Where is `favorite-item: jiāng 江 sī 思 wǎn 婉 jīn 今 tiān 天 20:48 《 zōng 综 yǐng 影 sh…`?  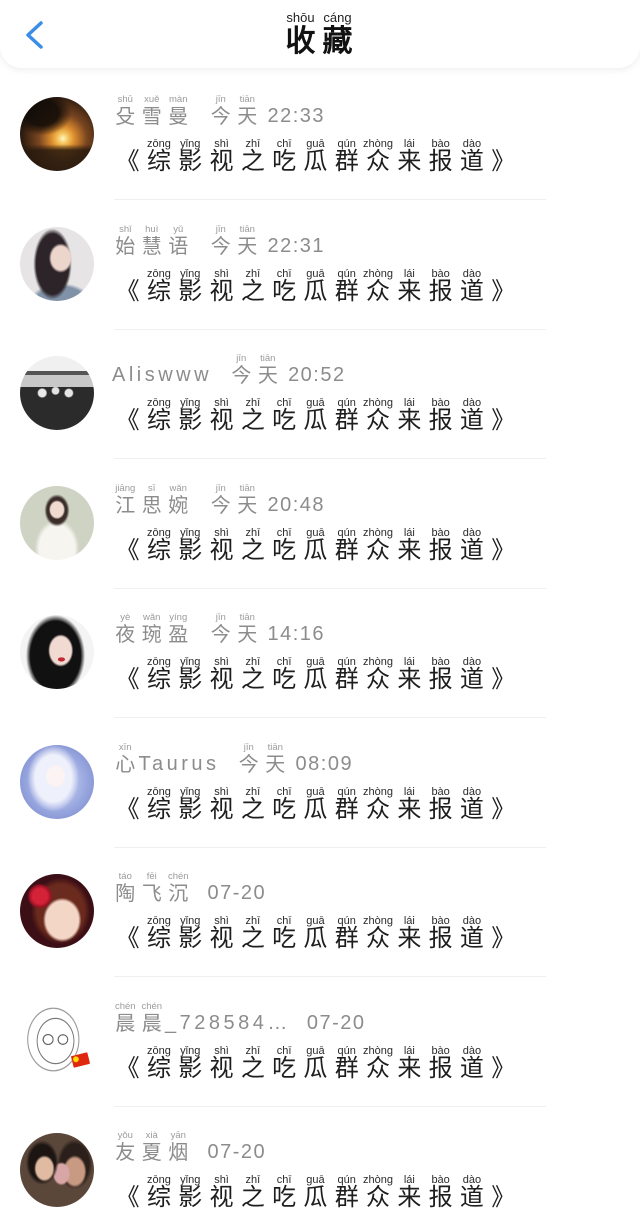 favorite-item: jiāng 江 sī 思 wǎn 婉 jīn 今 tiān 天 20:48 《 zōng 综 yǐng 影 sh… is located at coordinates (320, 526).